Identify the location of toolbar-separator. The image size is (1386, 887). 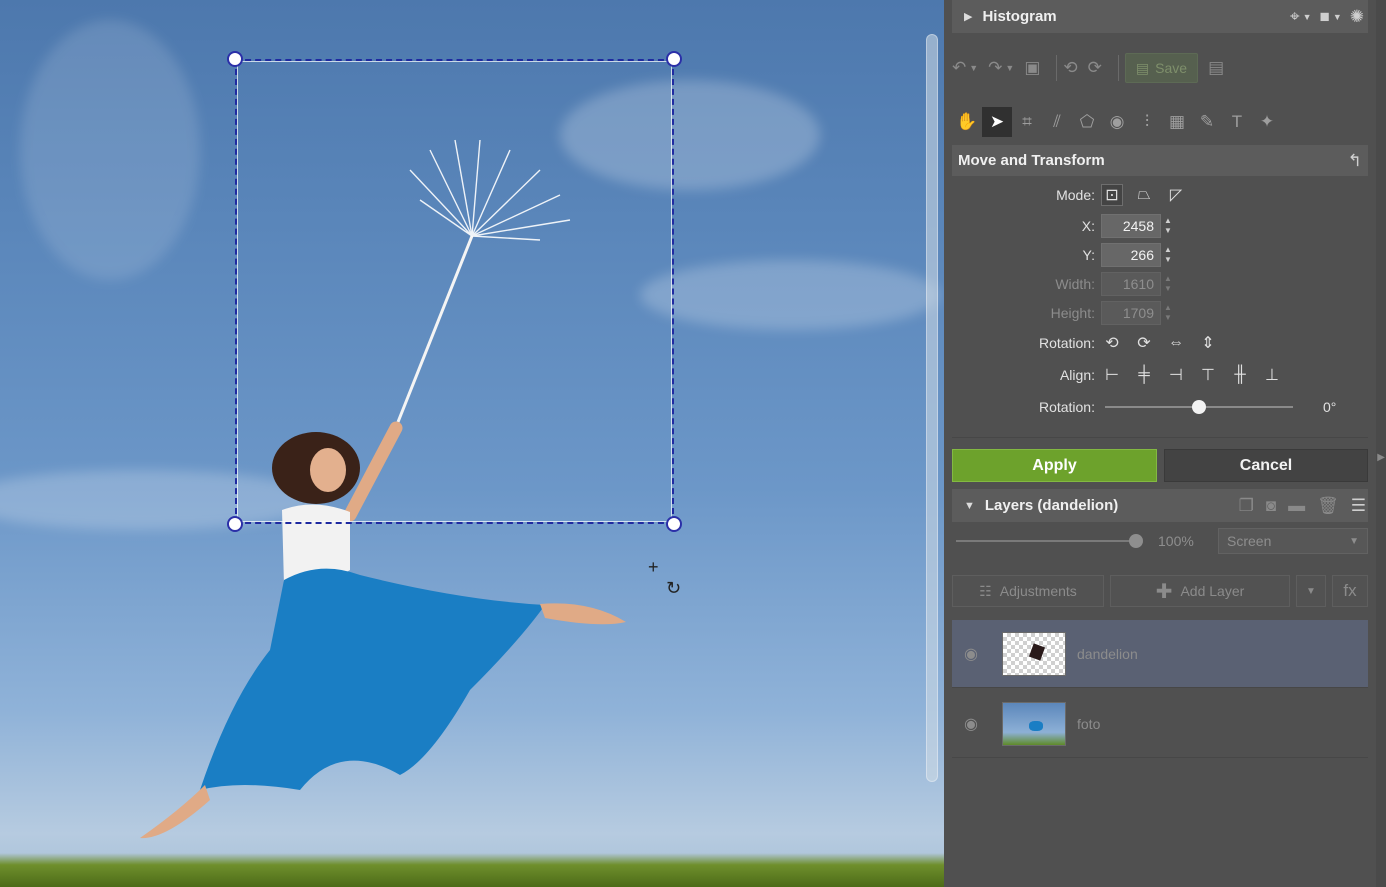
(1118, 68).